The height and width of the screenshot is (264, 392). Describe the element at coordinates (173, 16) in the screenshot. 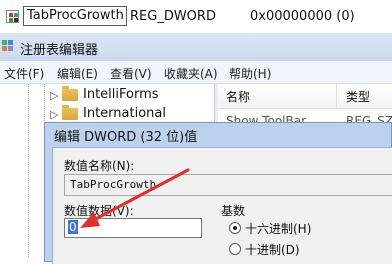

I see `value-type: REG_DWORD` at that location.